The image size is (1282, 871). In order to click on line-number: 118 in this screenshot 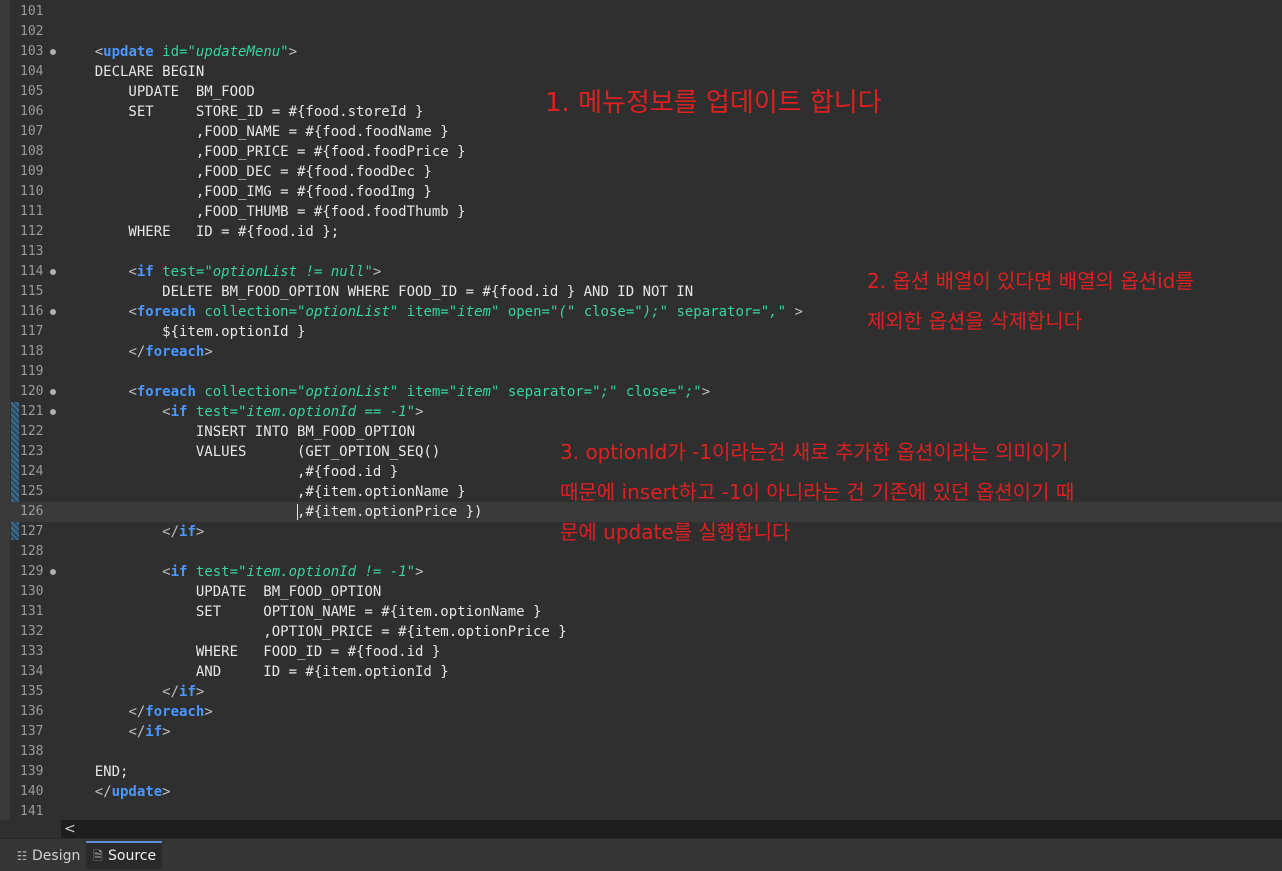, I will do `click(32, 351)`.